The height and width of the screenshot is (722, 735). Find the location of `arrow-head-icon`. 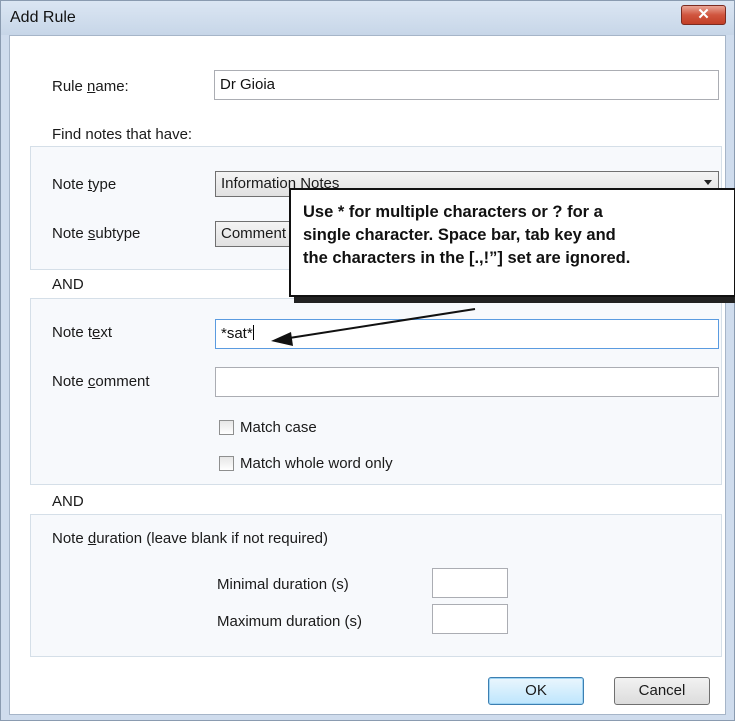

arrow-head-icon is located at coordinates (282, 339).